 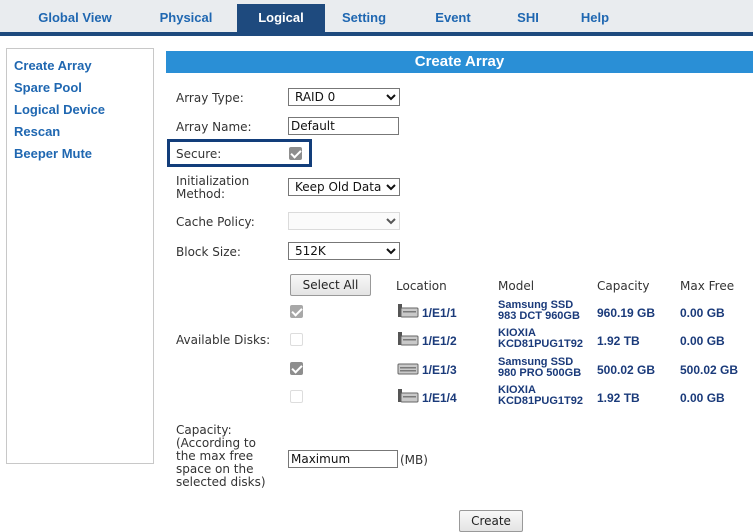 What do you see at coordinates (459, 62) in the screenshot?
I see `panel-title: Create Array` at bounding box center [459, 62].